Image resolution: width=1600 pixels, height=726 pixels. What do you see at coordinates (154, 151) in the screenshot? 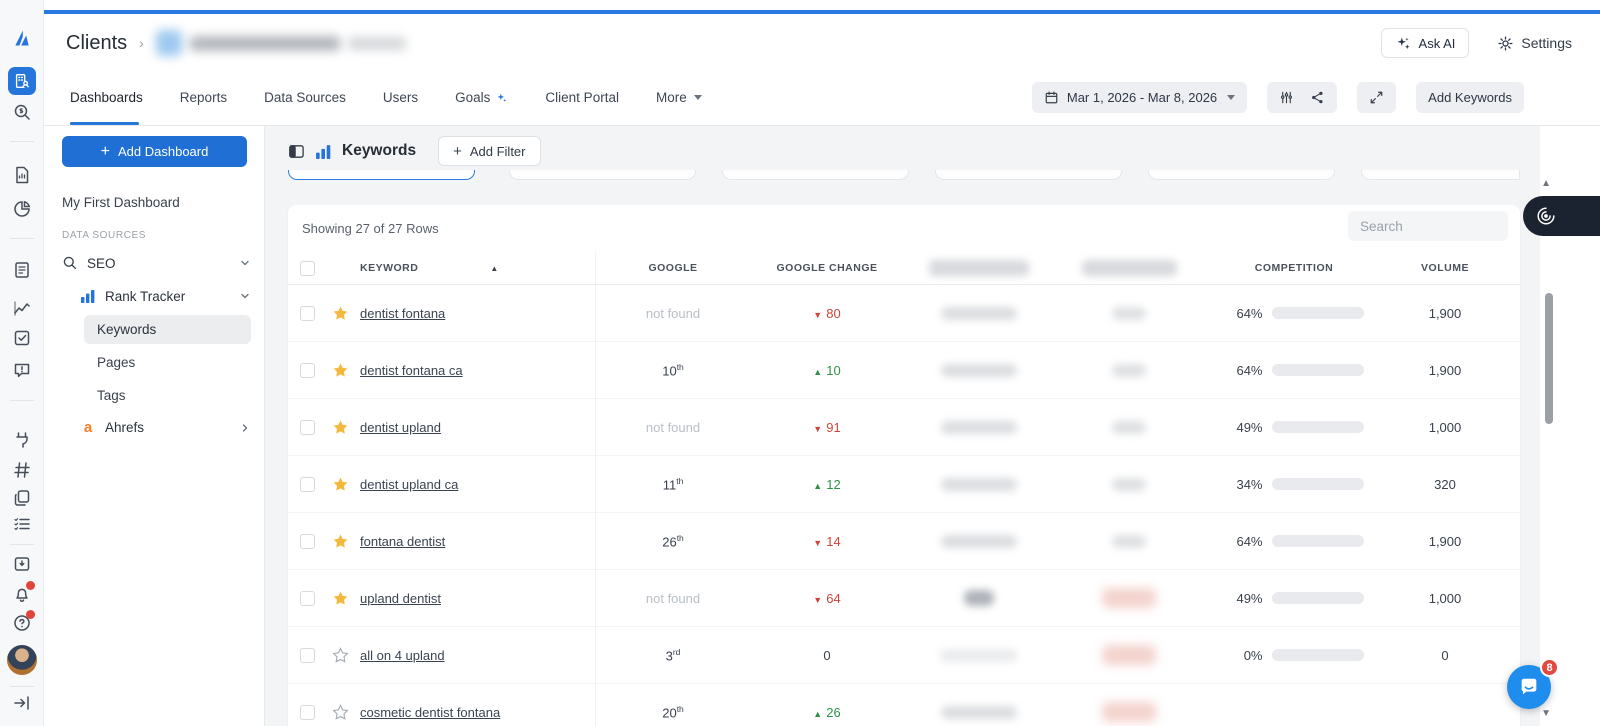
I see `add-dashboard-button: + Add Dashboard` at bounding box center [154, 151].